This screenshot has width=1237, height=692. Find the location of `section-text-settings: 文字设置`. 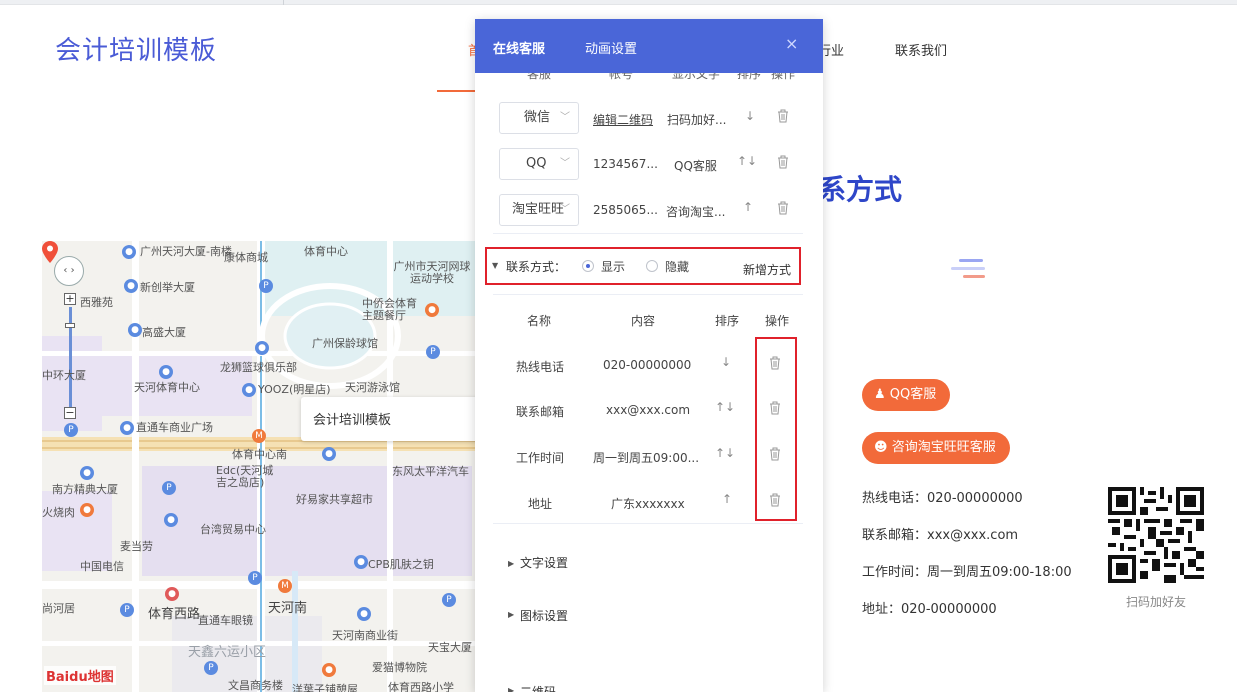

section-text-settings: 文字设置 is located at coordinates (544, 562).